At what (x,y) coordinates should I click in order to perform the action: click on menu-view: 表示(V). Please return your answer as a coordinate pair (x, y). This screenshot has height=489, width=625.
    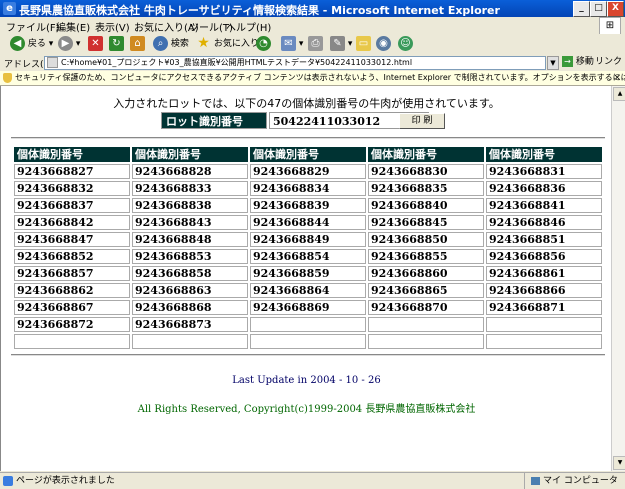
    Looking at the image, I should click on (112, 26).